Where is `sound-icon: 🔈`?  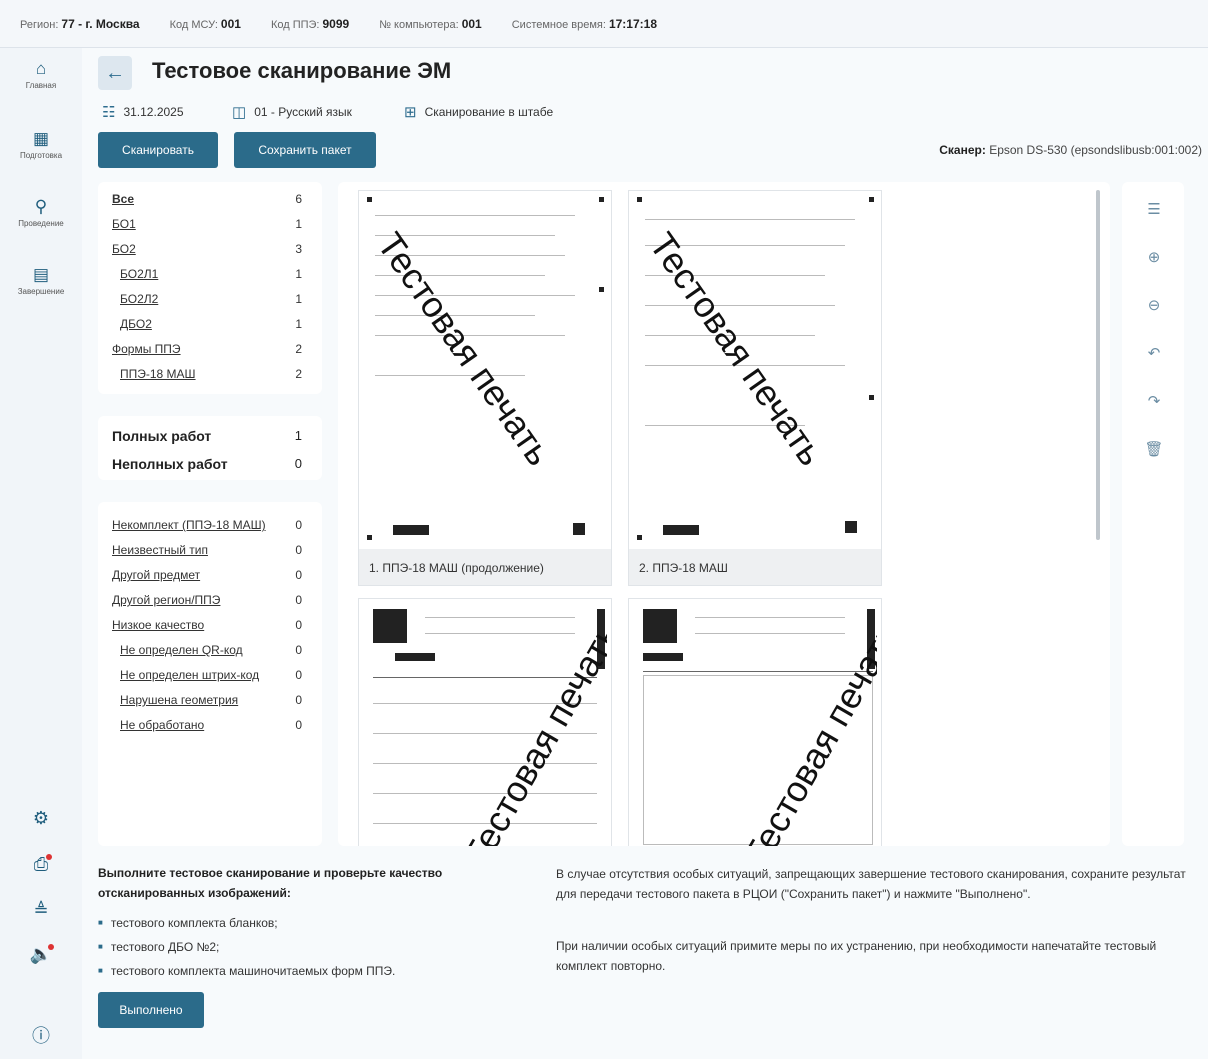
sound-icon: 🔈 is located at coordinates (41, 954).